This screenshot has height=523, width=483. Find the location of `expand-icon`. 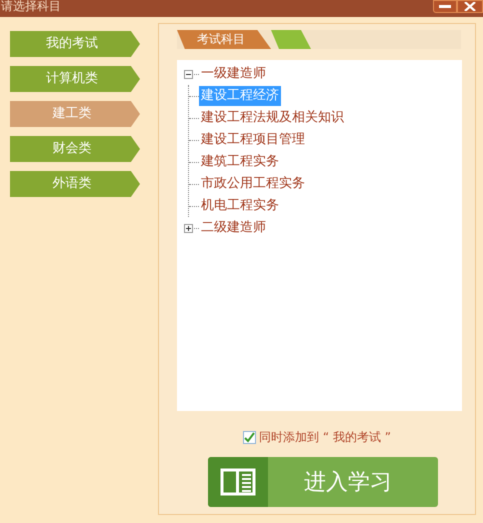

expand-icon is located at coordinates (188, 228).